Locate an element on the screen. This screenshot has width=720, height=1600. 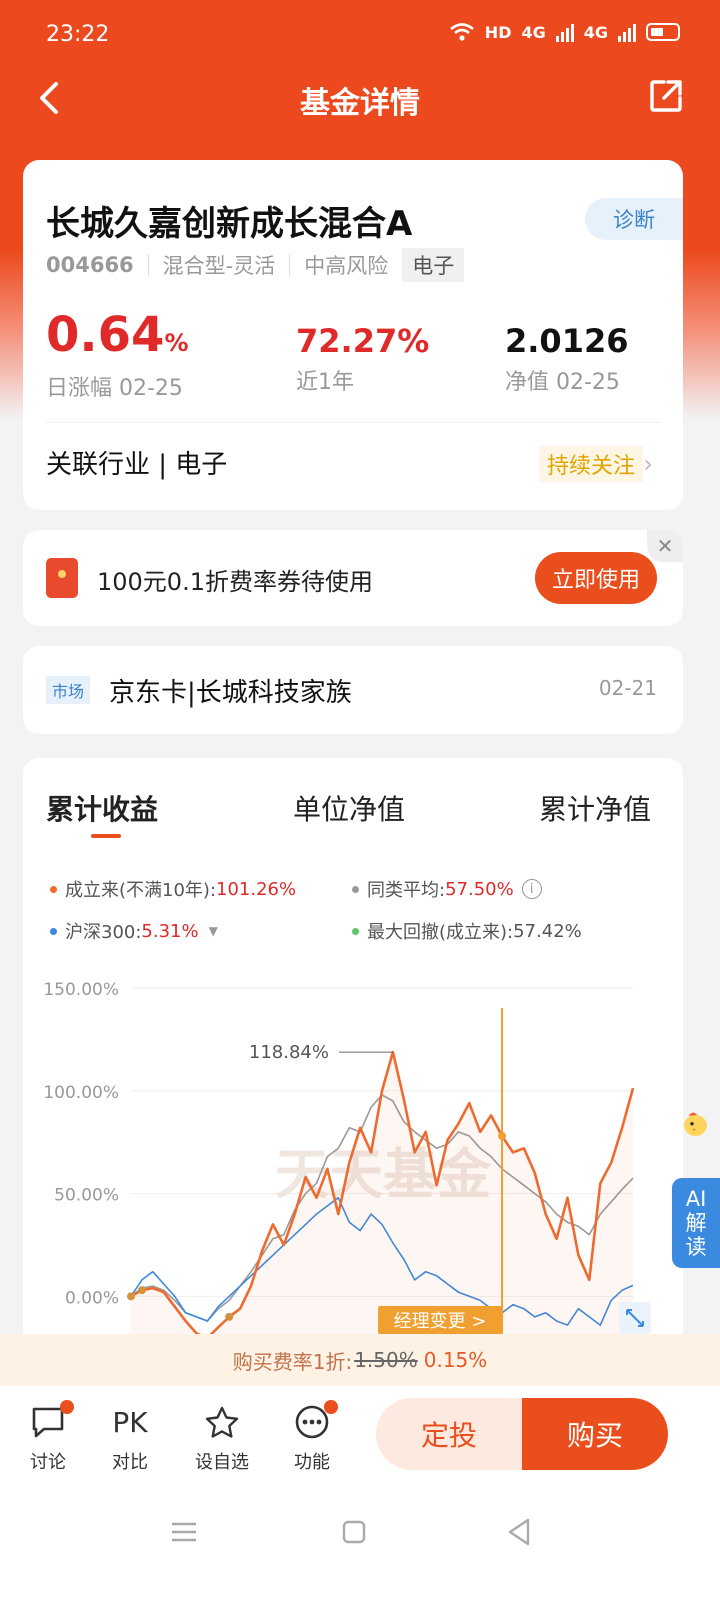
fund-type: 混合型-灵活 is located at coordinates (219, 266).